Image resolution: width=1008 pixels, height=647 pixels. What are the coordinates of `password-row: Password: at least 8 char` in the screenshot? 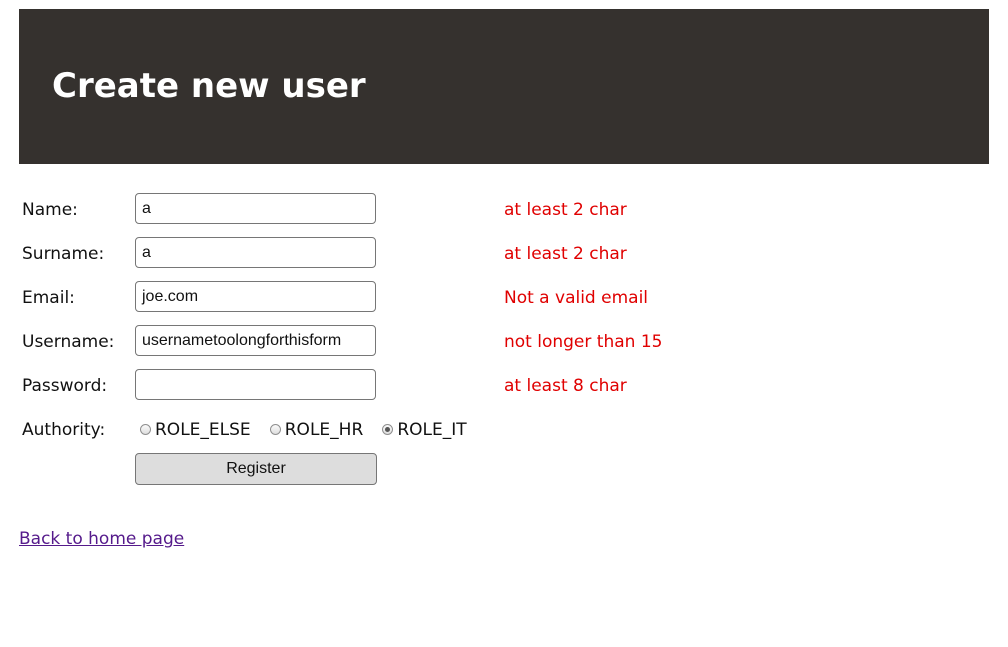 It's located at (504, 385).